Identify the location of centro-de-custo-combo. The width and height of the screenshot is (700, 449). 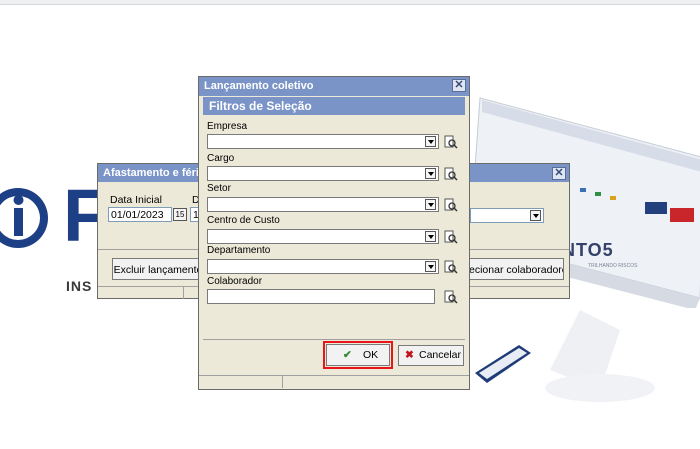
(323, 236).